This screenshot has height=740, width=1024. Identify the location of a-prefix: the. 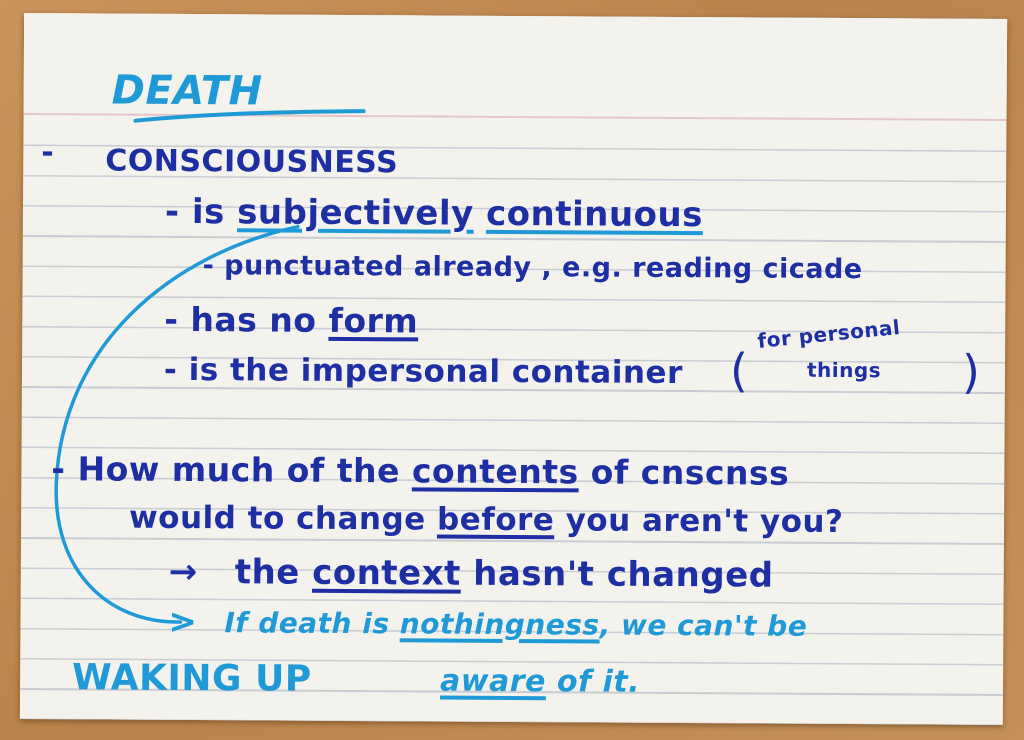
(267, 572).